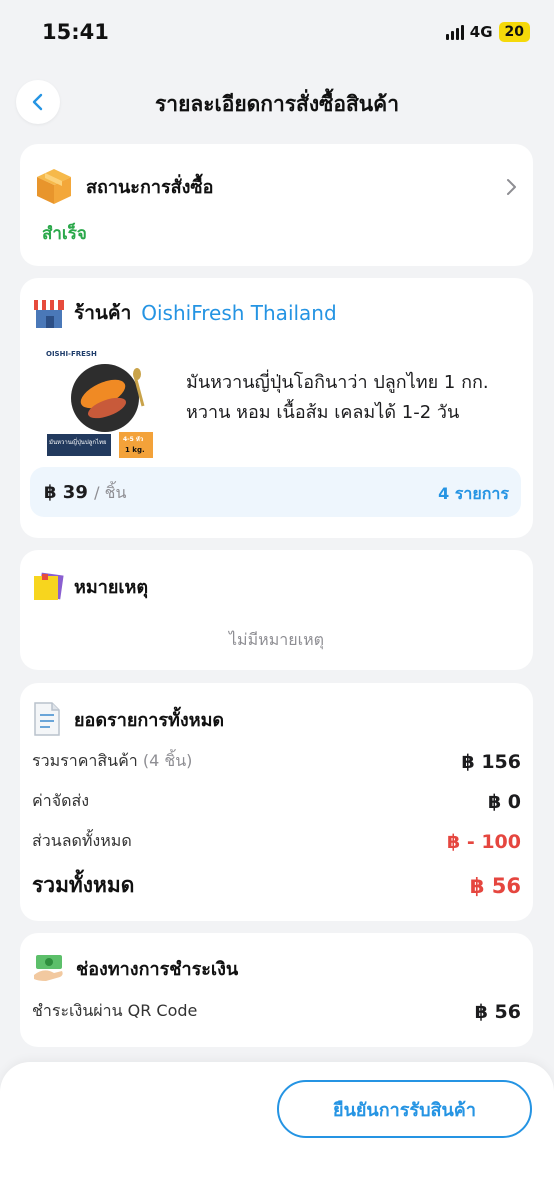 This screenshot has width=554, height=1200. I want to click on shipping-value: ฿ 0, so click(504, 801).